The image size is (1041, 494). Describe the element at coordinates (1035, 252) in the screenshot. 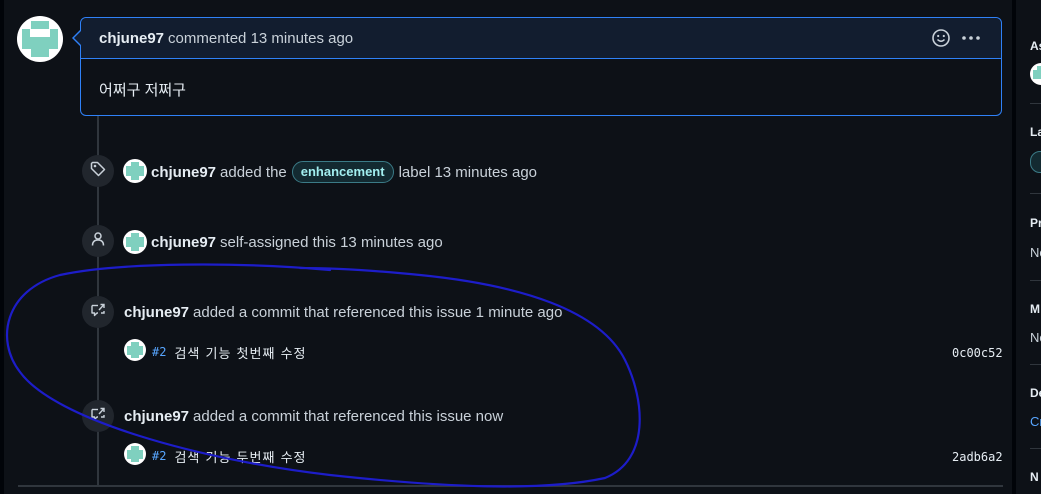

I see `sidebar-projects-value: No` at that location.